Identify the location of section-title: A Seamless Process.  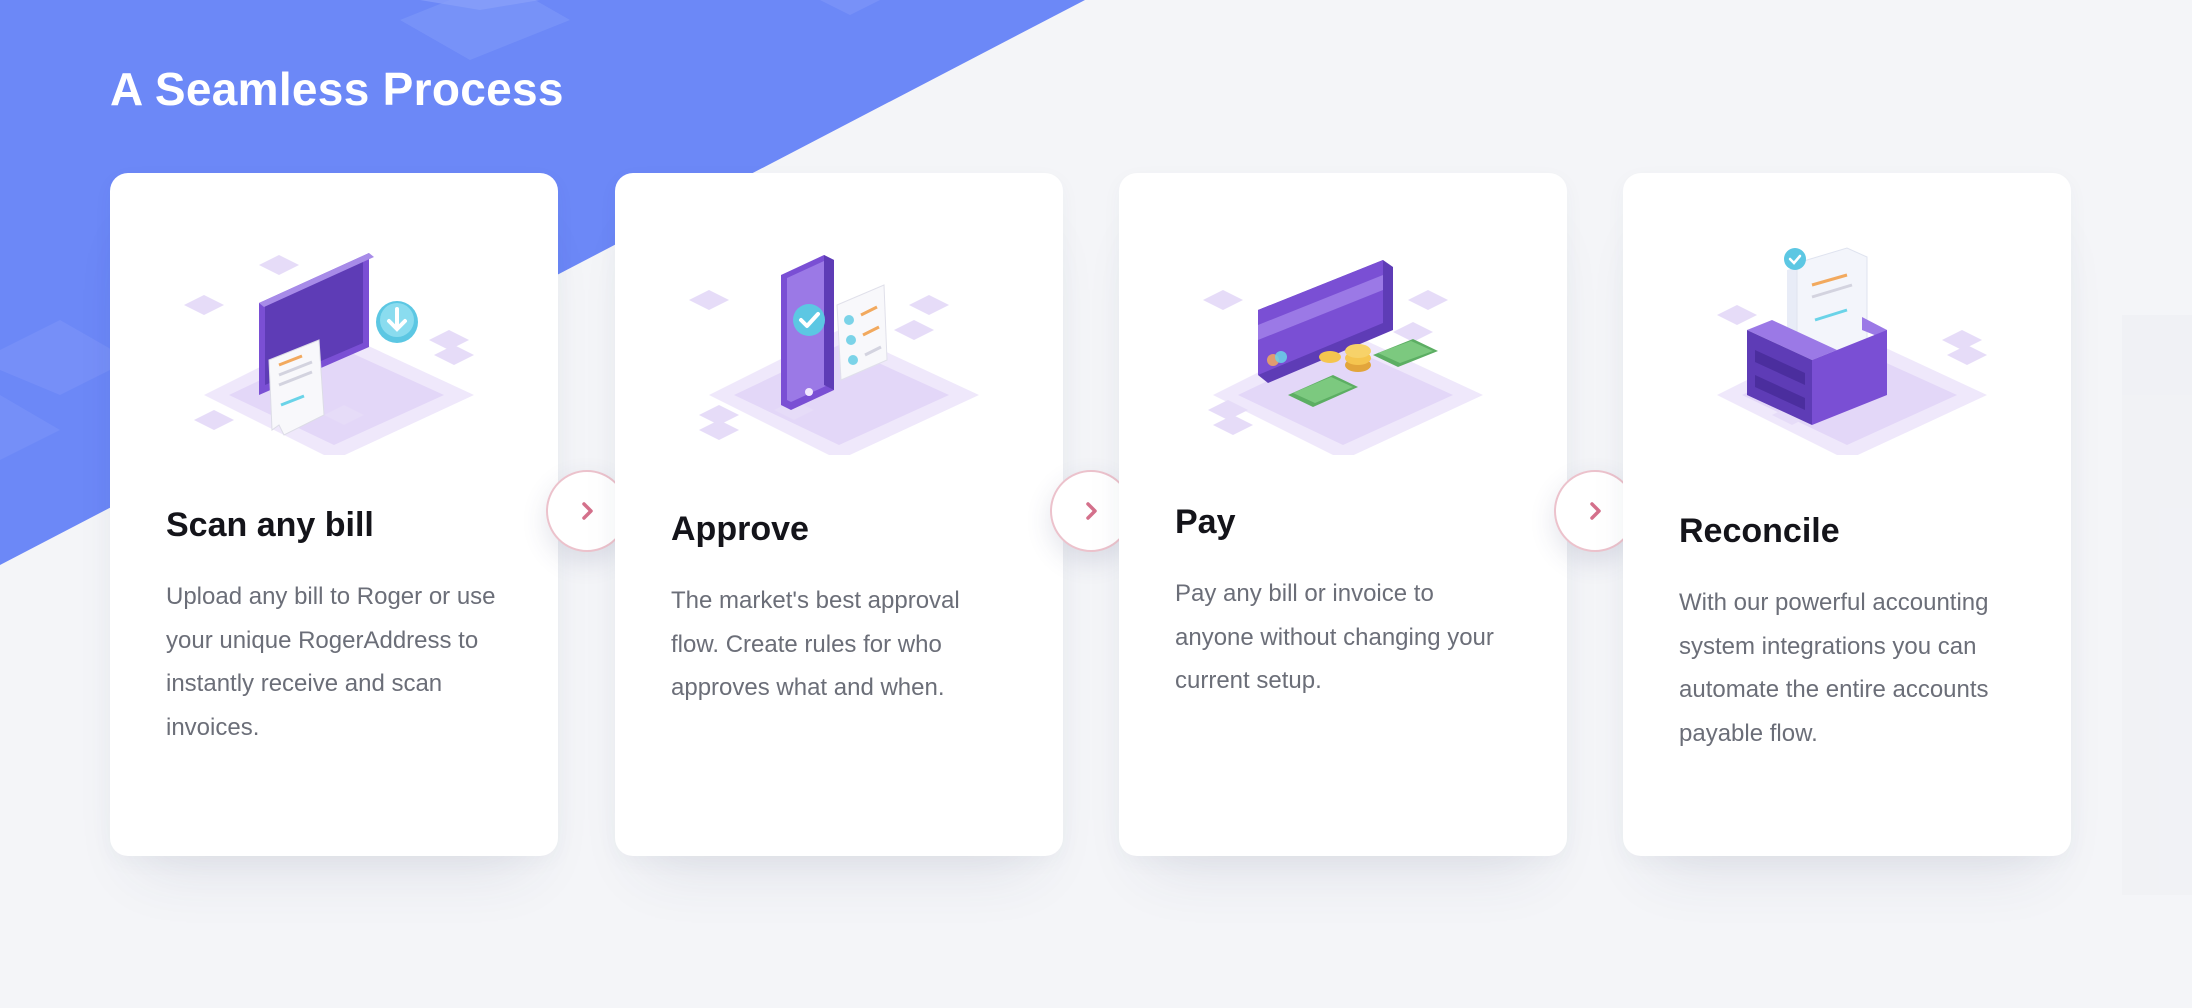
(337, 89).